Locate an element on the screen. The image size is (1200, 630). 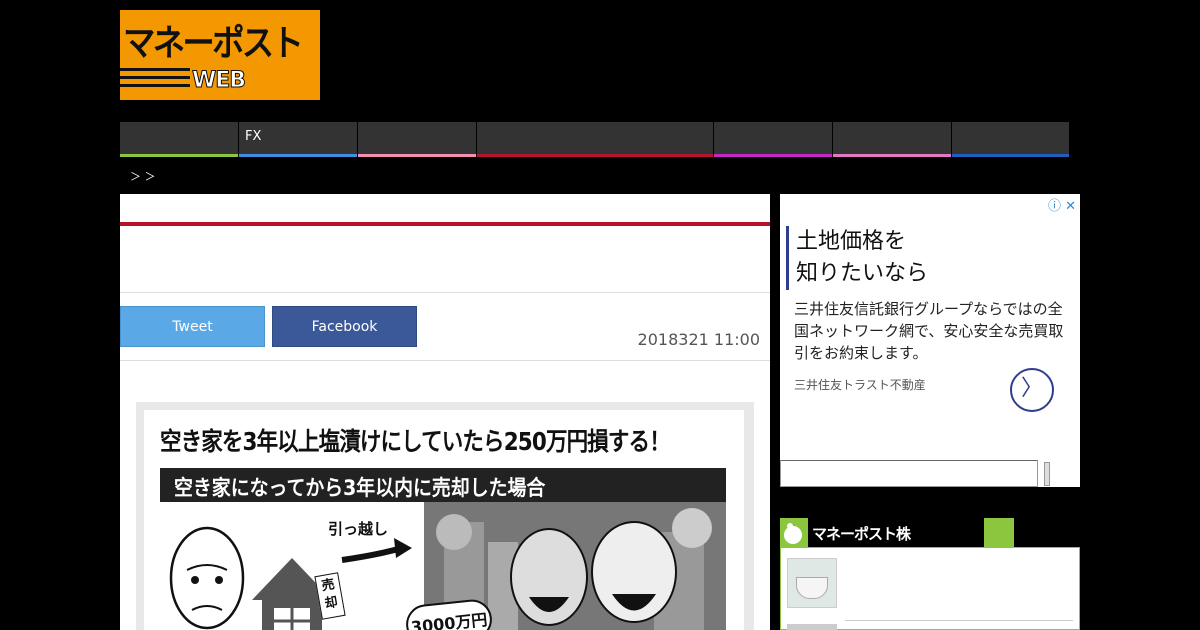
ad-title: 土地価格を 知りたいなら is located at coordinates (857, 258).